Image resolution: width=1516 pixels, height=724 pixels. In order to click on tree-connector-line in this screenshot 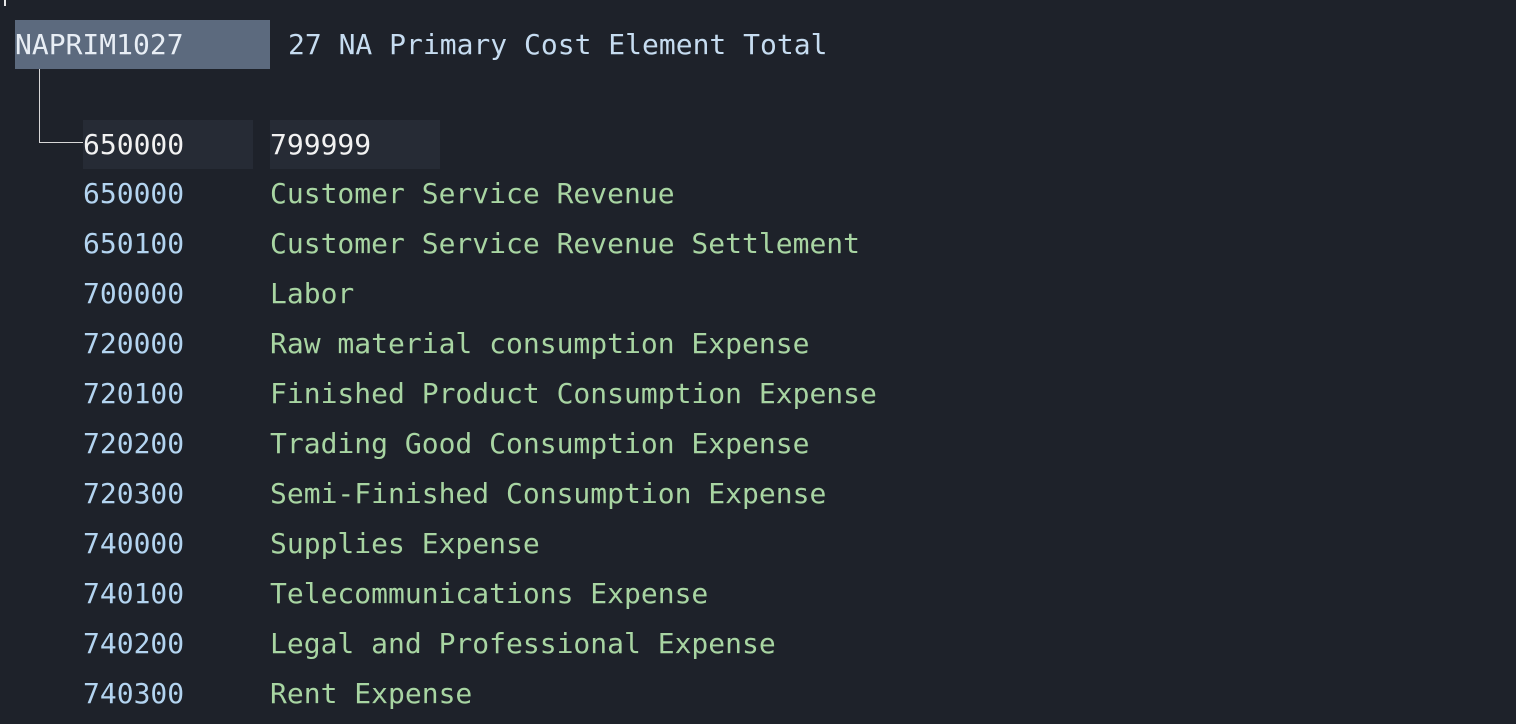, I will do `click(39, 106)`.